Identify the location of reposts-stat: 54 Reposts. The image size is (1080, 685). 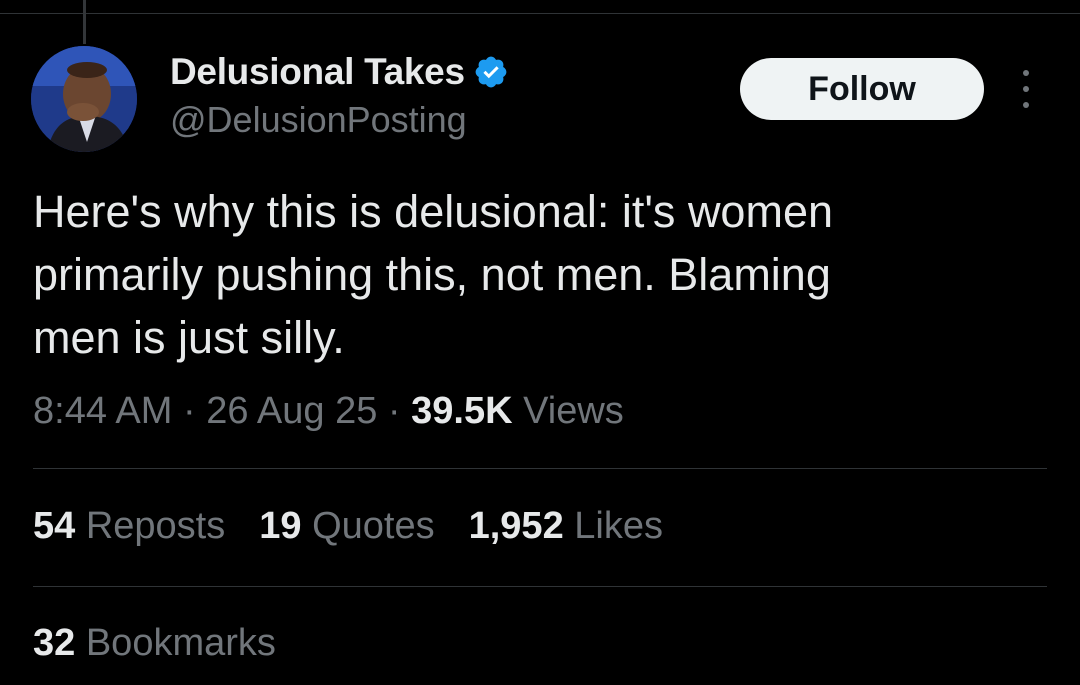
(129, 526).